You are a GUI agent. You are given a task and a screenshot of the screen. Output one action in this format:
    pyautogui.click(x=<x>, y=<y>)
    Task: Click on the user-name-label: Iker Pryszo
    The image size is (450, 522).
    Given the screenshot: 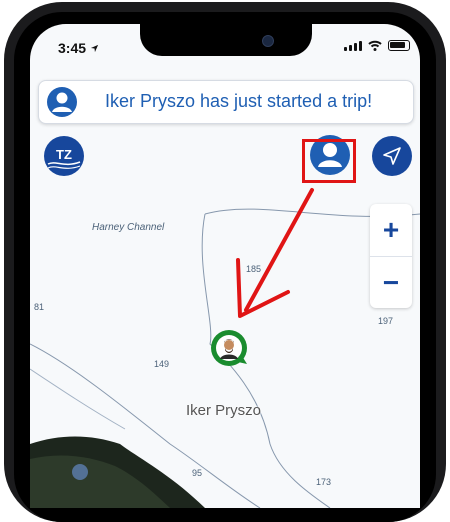 What is the action you would take?
    pyautogui.click(x=224, y=410)
    